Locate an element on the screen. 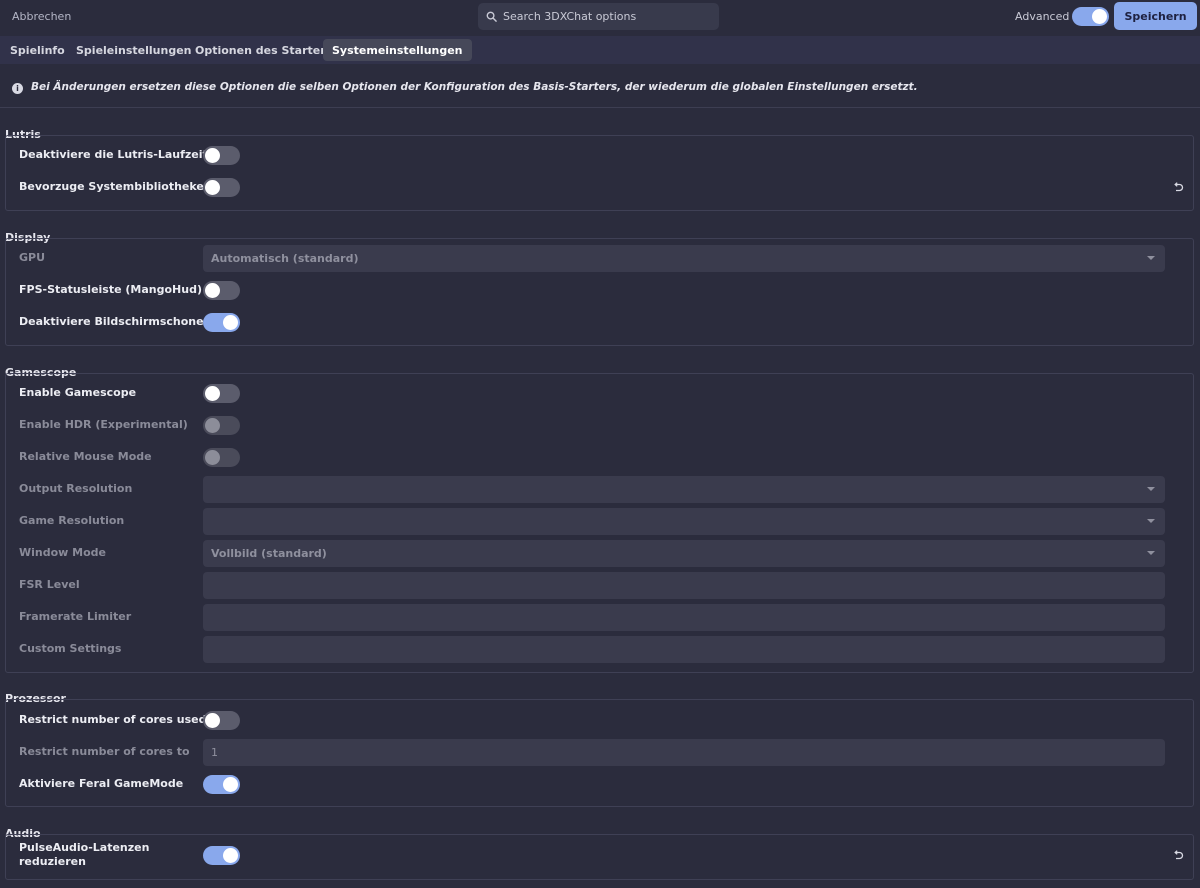  save-button: Speichern is located at coordinates (1155, 16).